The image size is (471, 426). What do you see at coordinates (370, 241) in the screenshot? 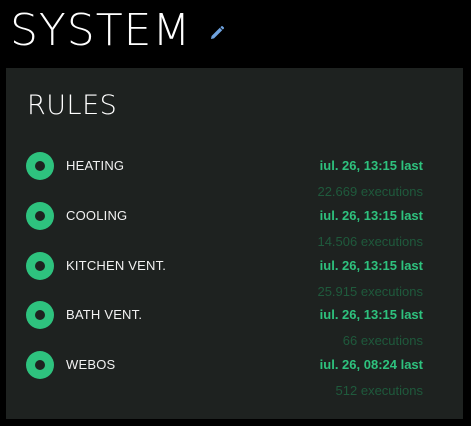
I see `rule-executions: 14.506 executions` at bounding box center [370, 241].